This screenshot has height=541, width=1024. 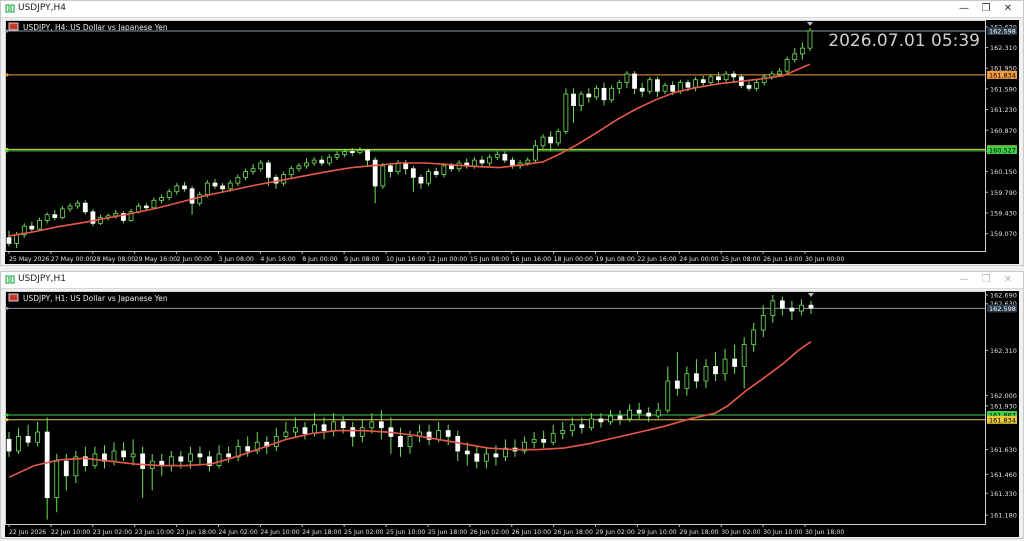 What do you see at coordinates (656, 259) in the screenshot?
I see `x-tick-label: 22 Jun 16:00` at bounding box center [656, 259].